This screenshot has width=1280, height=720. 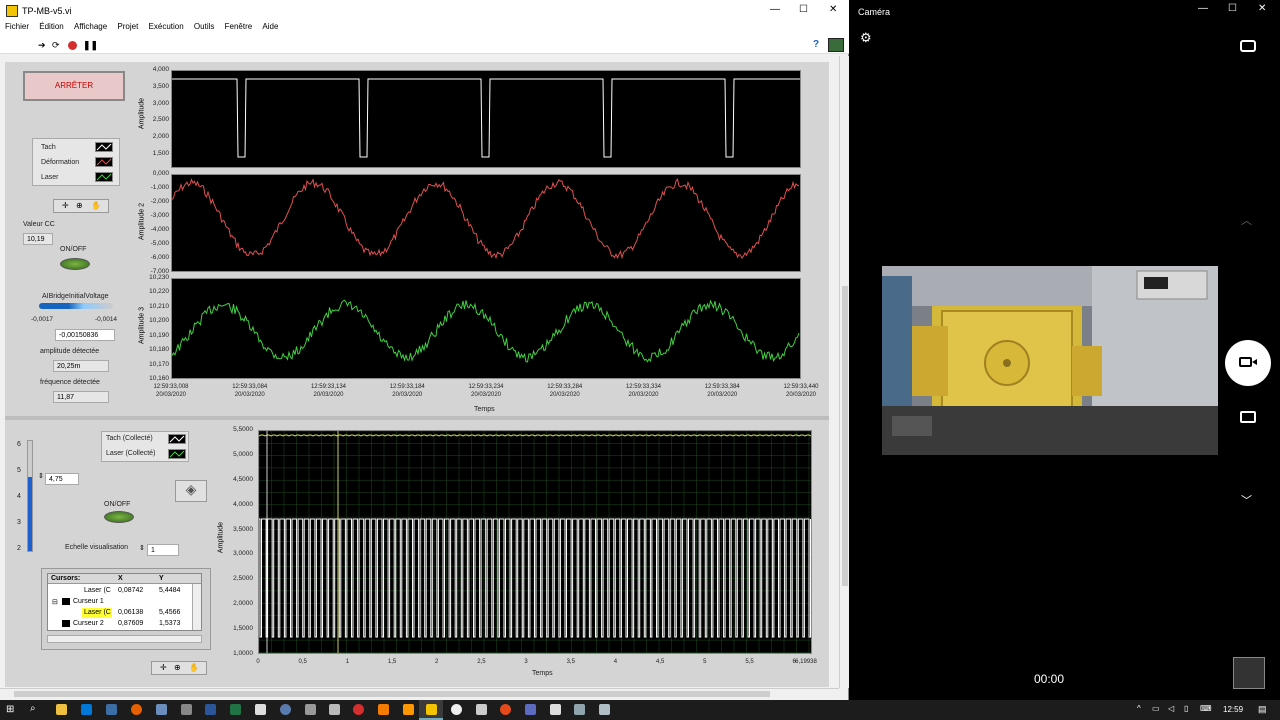 I want to click on cursor-legend-vscroll, so click(x=196, y=607).